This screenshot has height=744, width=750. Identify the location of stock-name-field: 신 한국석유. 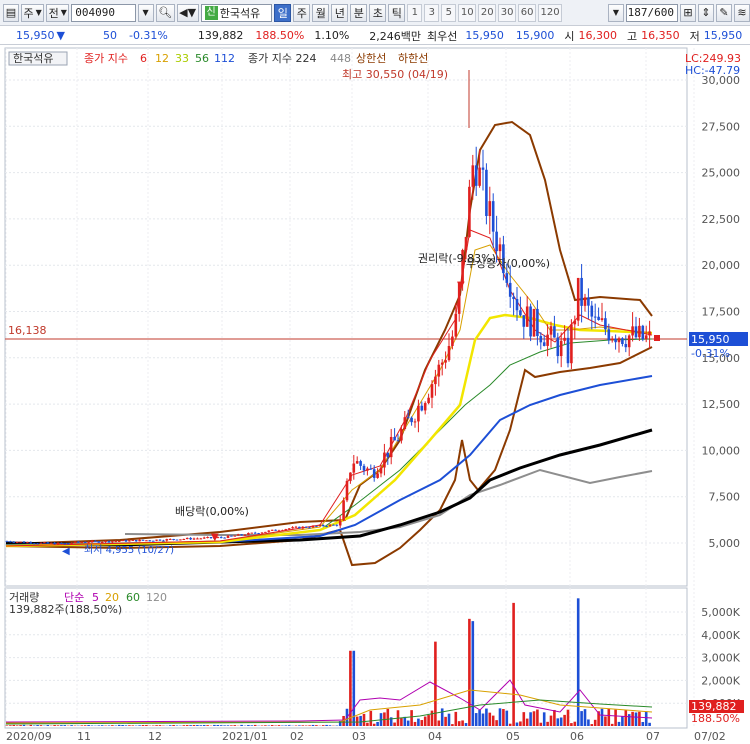
(236, 12).